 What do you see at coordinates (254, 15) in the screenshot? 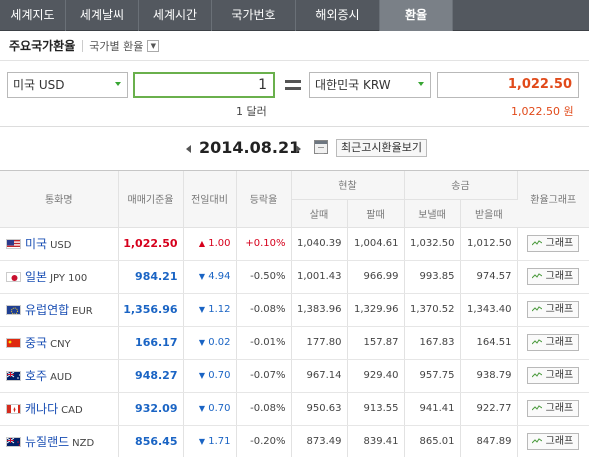
I see `tab-country-code: 국가번호` at bounding box center [254, 15].